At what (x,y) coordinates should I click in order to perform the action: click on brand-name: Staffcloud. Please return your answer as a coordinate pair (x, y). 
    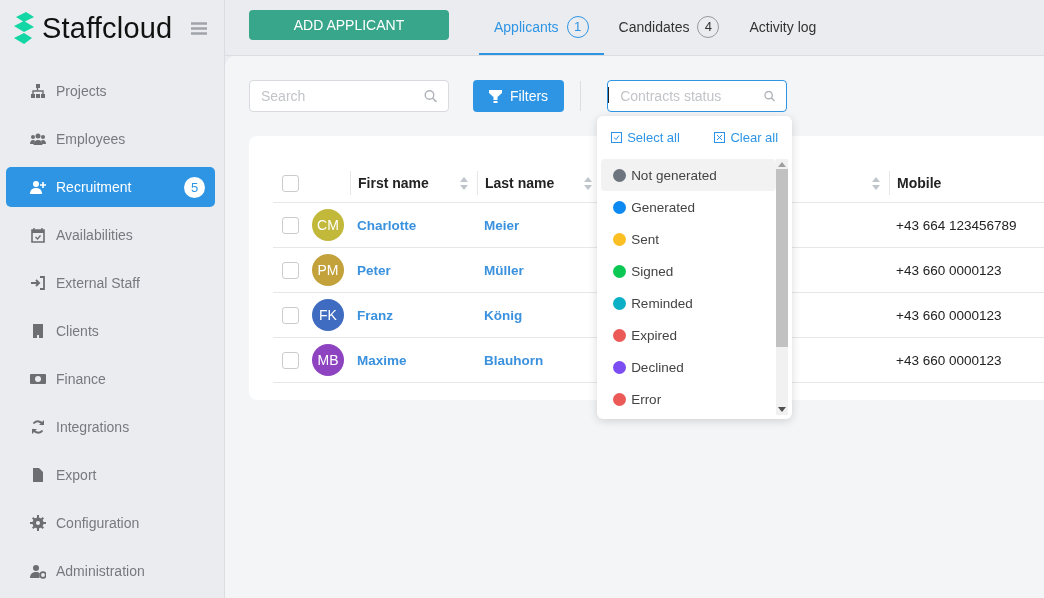
    Looking at the image, I should click on (107, 28).